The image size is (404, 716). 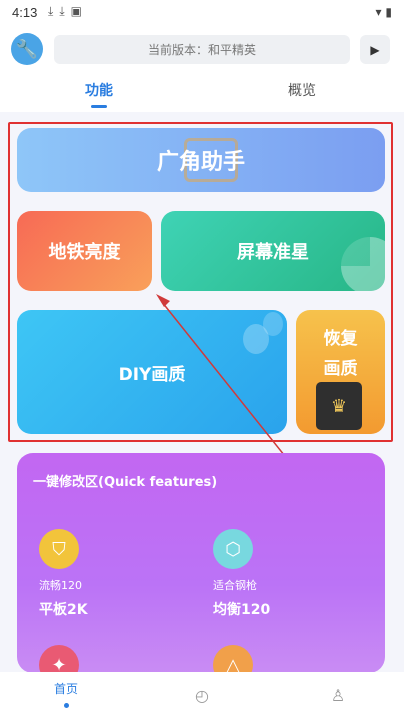 I want to click on nav-profile: ♙, so click(x=338, y=695).